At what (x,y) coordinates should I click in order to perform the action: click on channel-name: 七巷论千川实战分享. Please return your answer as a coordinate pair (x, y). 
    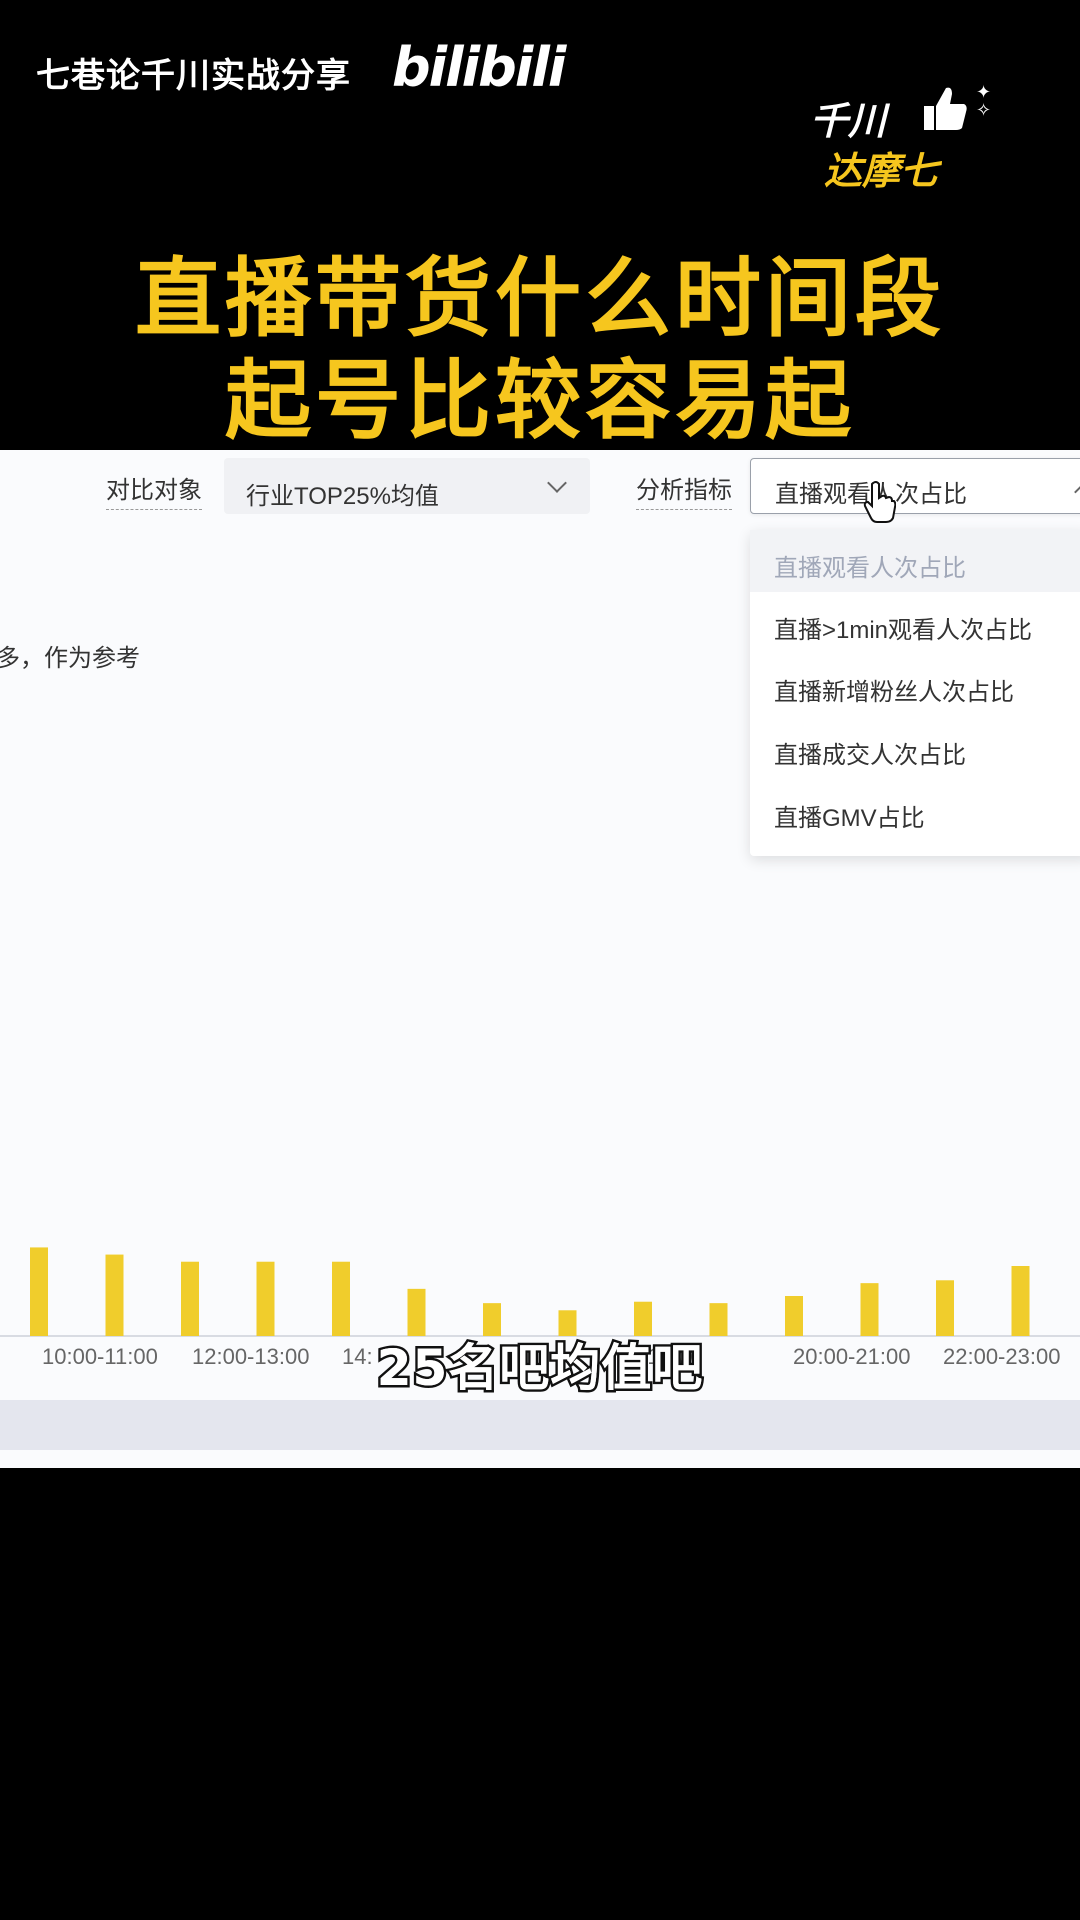
    Looking at the image, I should click on (193, 76).